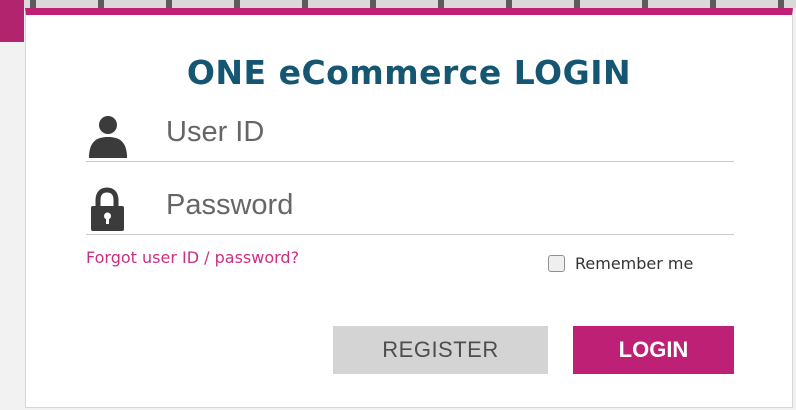 The height and width of the screenshot is (410, 796). Describe the element at coordinates (192, 257) in the screenshot. I see `forgot-credentials-link: Forgot user ID / password?` at that location.